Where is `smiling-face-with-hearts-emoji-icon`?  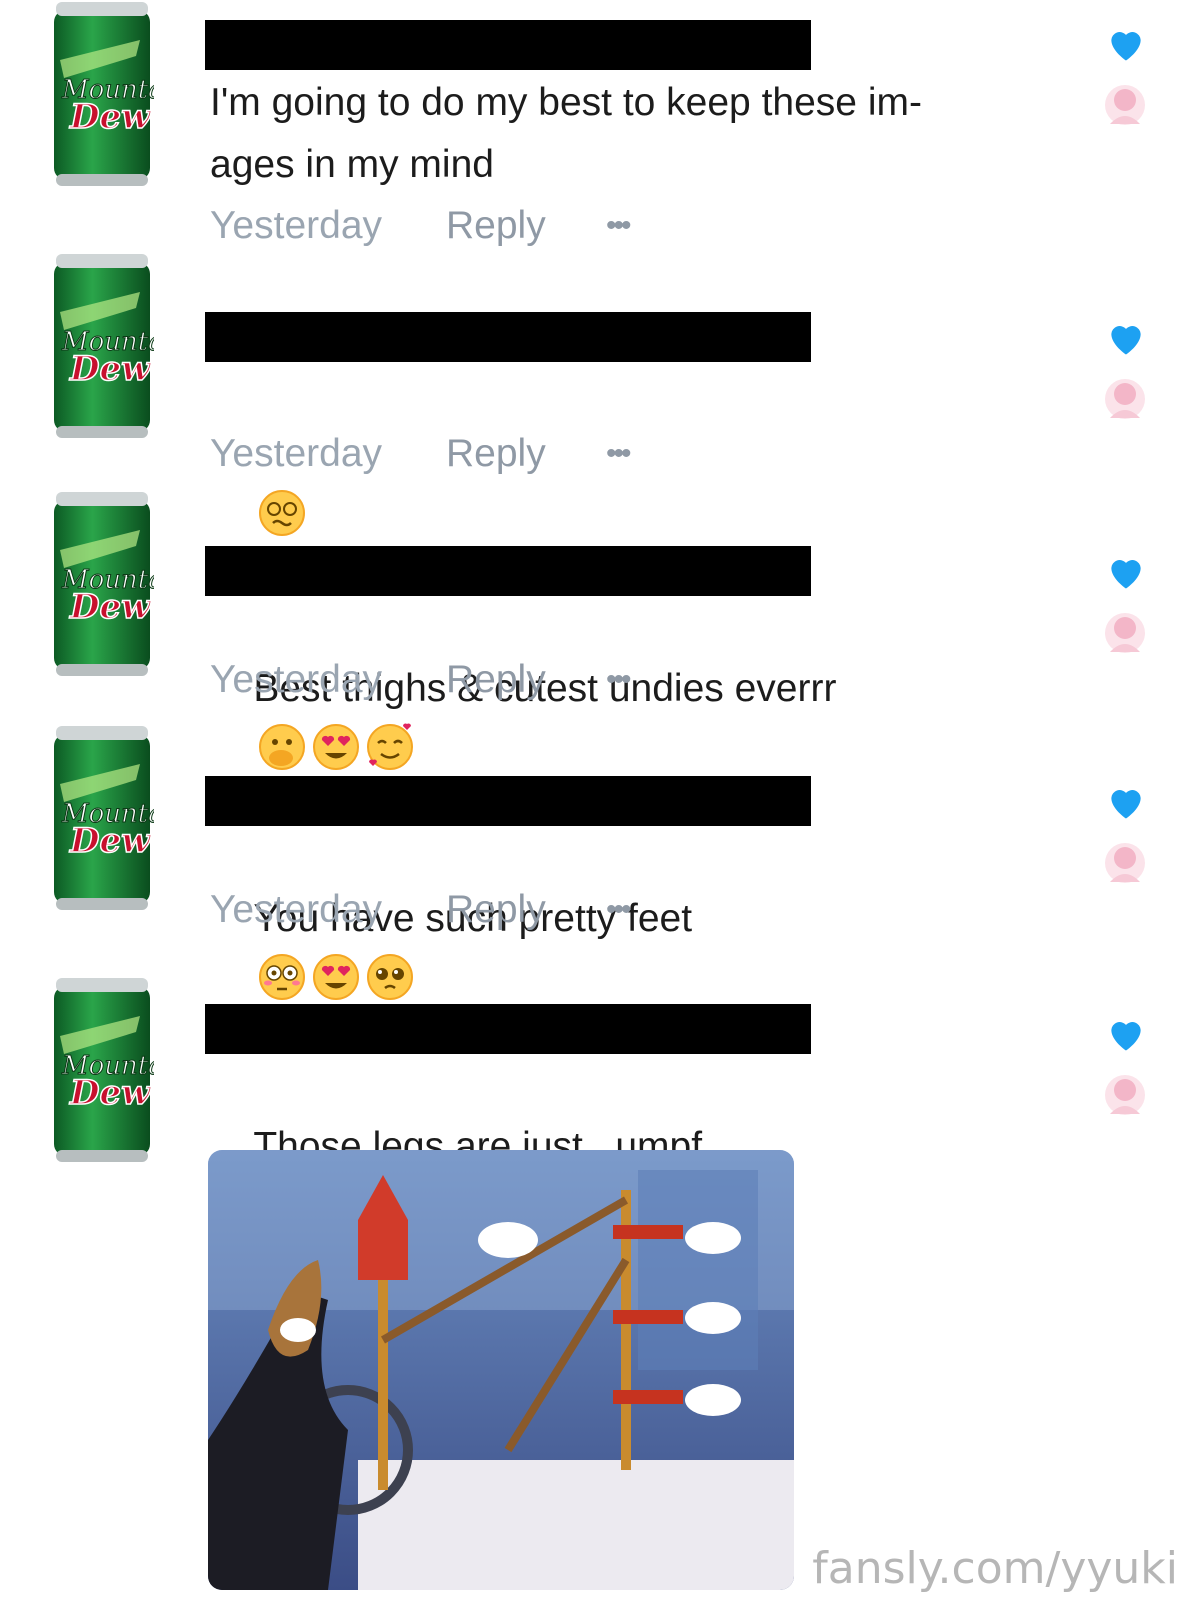
smiling-face-with-hearts-emoji-icon is located at coordinates (390, 746).